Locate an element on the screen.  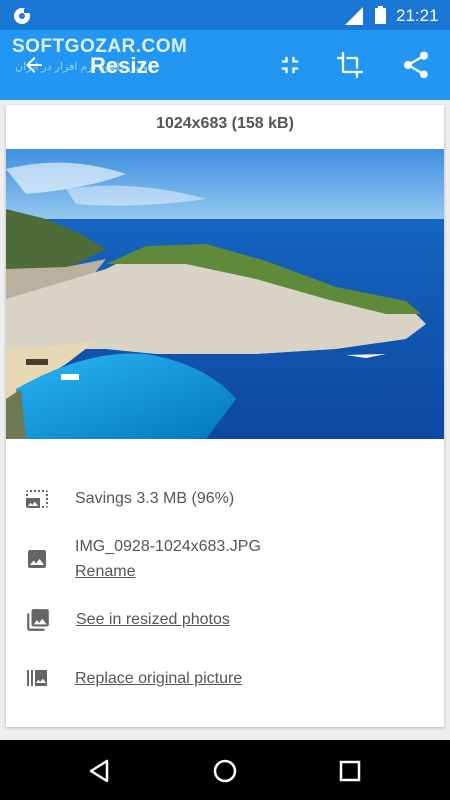
back-triangle-icon is located at coordinates (100, 771).